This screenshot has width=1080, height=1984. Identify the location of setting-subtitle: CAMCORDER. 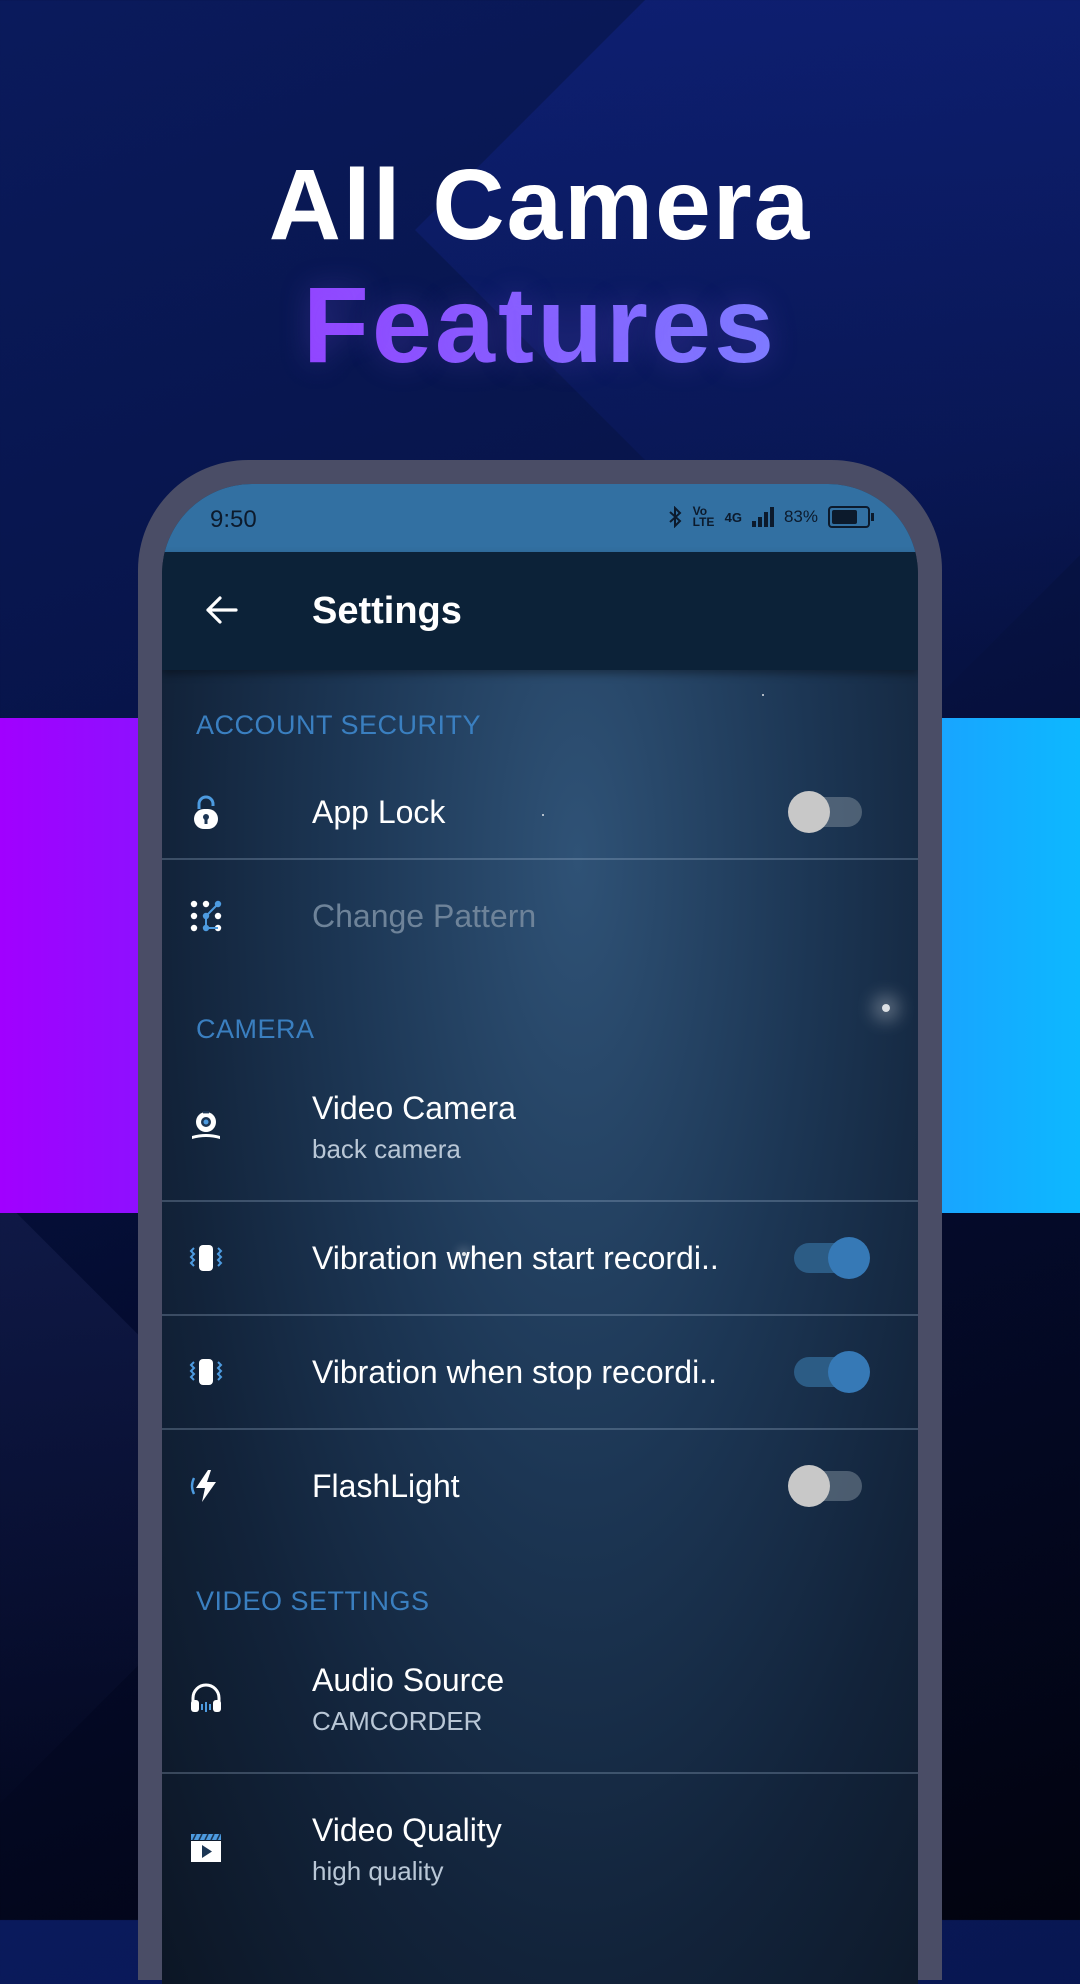
(397, 1721).